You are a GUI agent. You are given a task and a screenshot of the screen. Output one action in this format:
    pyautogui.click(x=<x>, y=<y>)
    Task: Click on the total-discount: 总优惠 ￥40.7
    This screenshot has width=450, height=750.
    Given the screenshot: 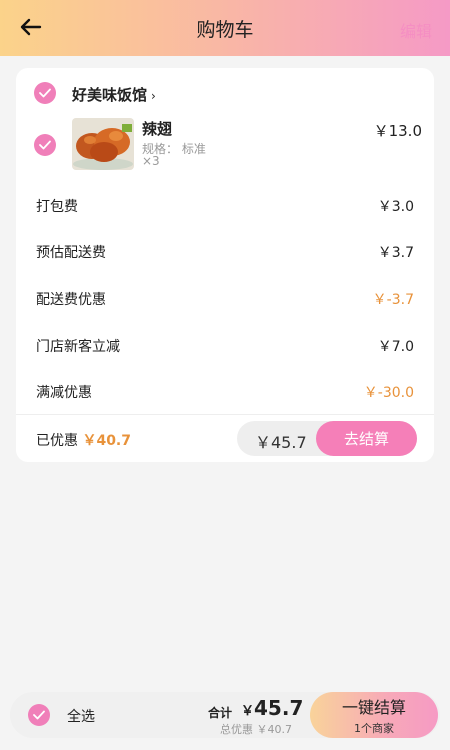 What is the action you would take?
    pyautogui.click(x=256, y=729)
    